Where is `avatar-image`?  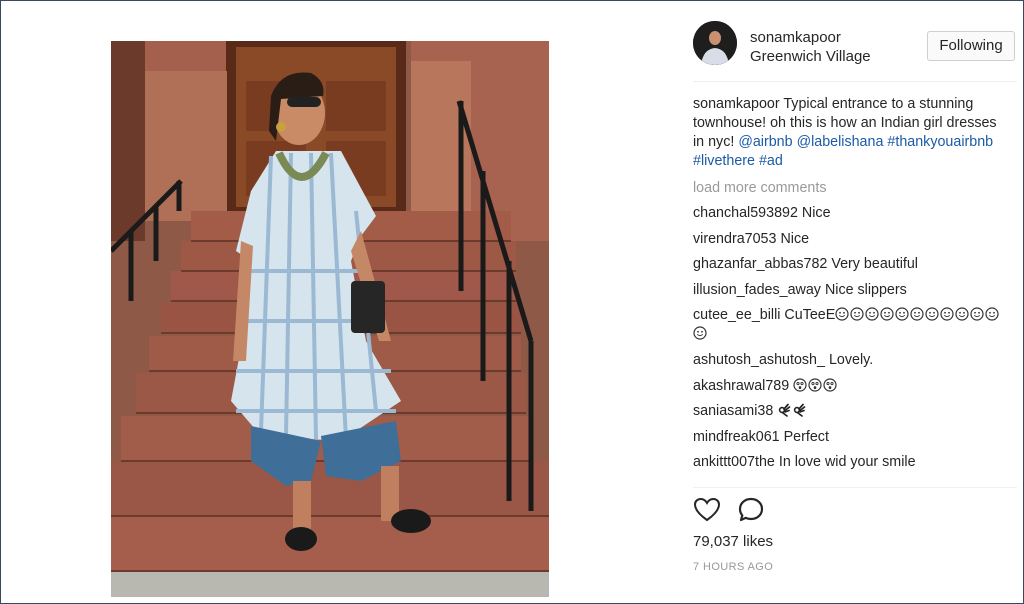
avatar-image is located at coordinates (715, 43).